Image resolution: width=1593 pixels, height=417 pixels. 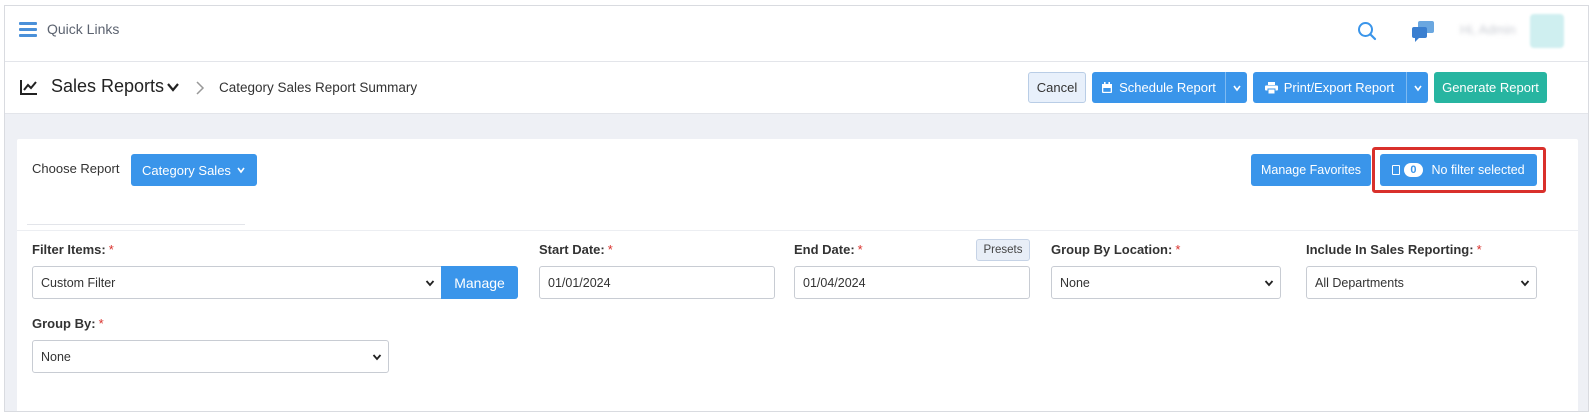 I want to click on print-export-button: Print/Export Report, so click(x=1340, y=87).